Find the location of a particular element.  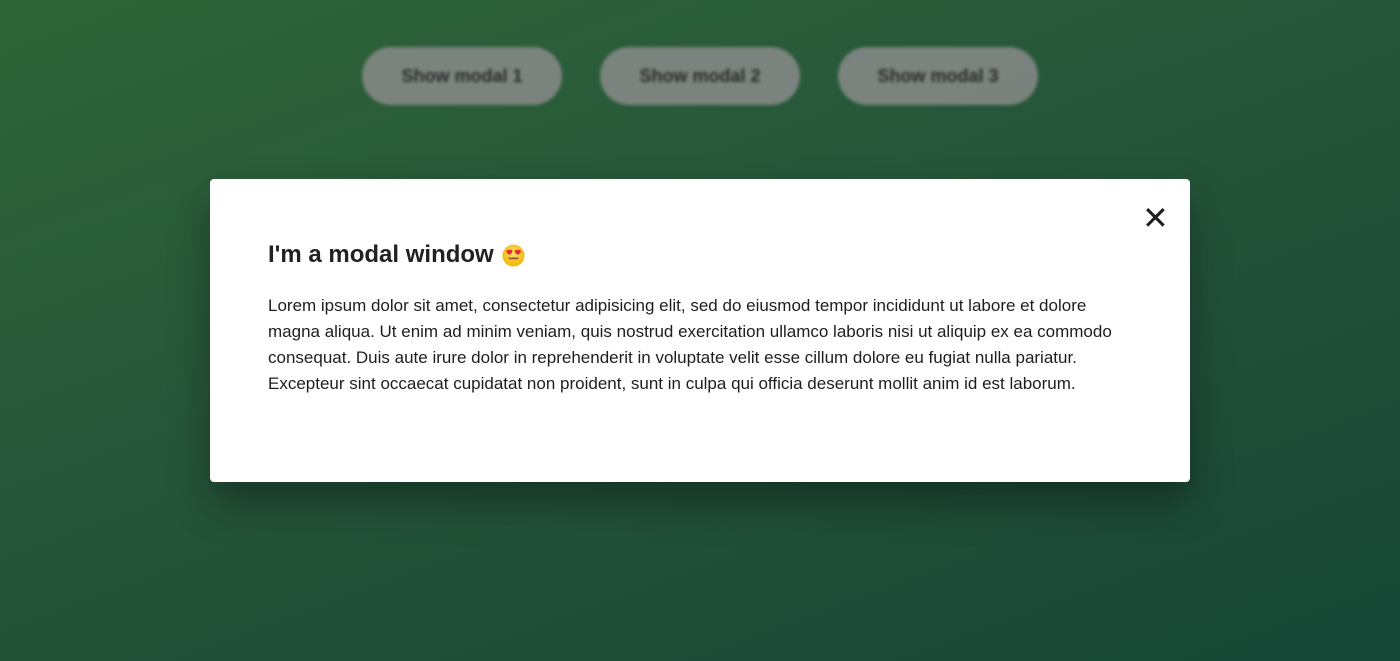

heart-eyes-emoji-icon is located at coordinates (513, 255).